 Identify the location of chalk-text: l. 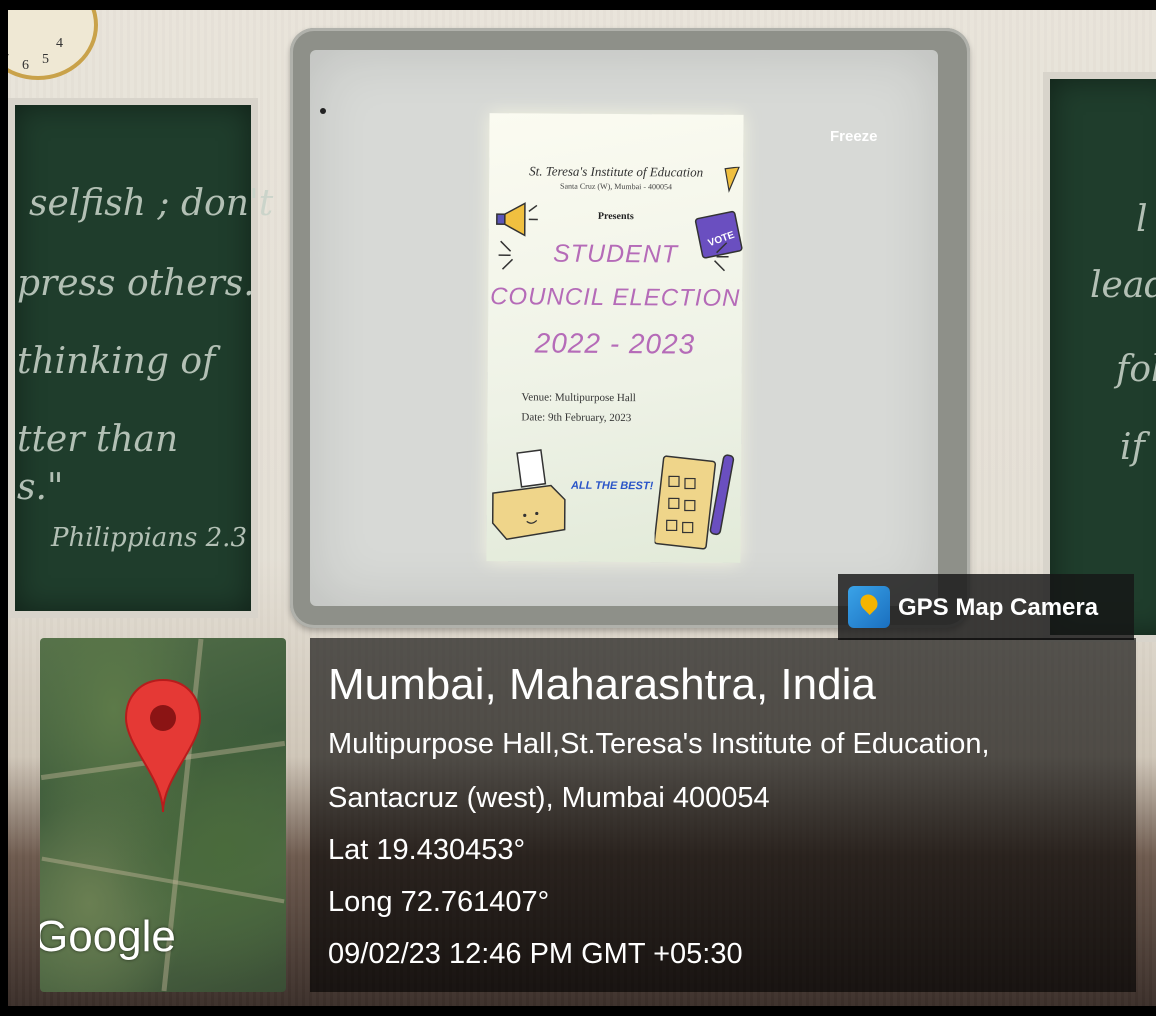
(1142, 219).